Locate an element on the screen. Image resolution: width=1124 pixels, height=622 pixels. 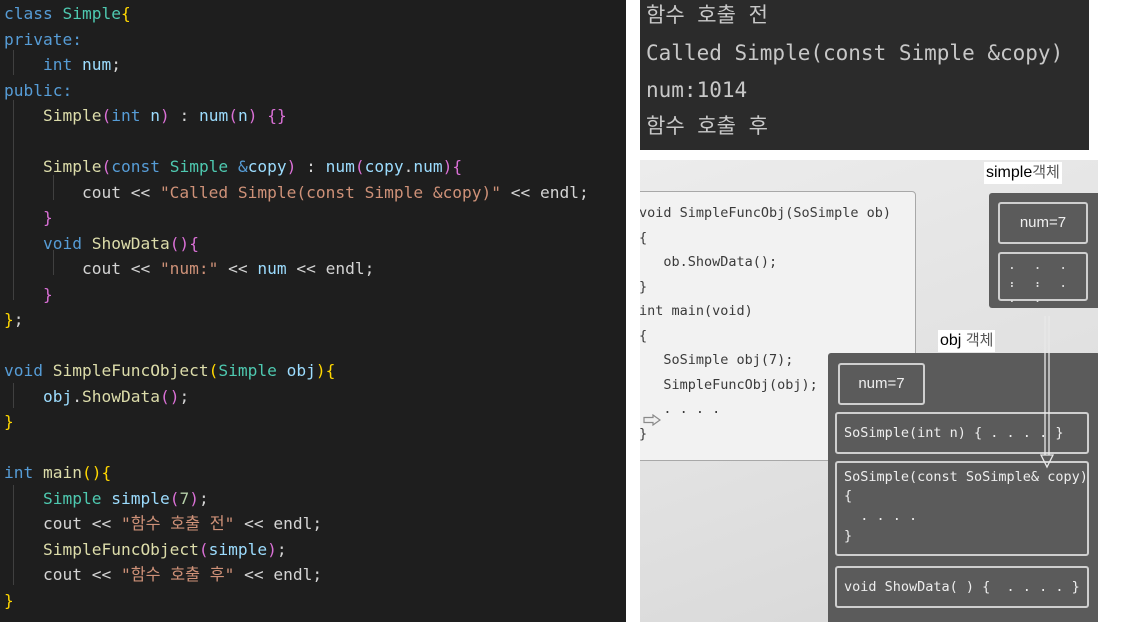
code-token: simple is located at coordinates (140, 498).